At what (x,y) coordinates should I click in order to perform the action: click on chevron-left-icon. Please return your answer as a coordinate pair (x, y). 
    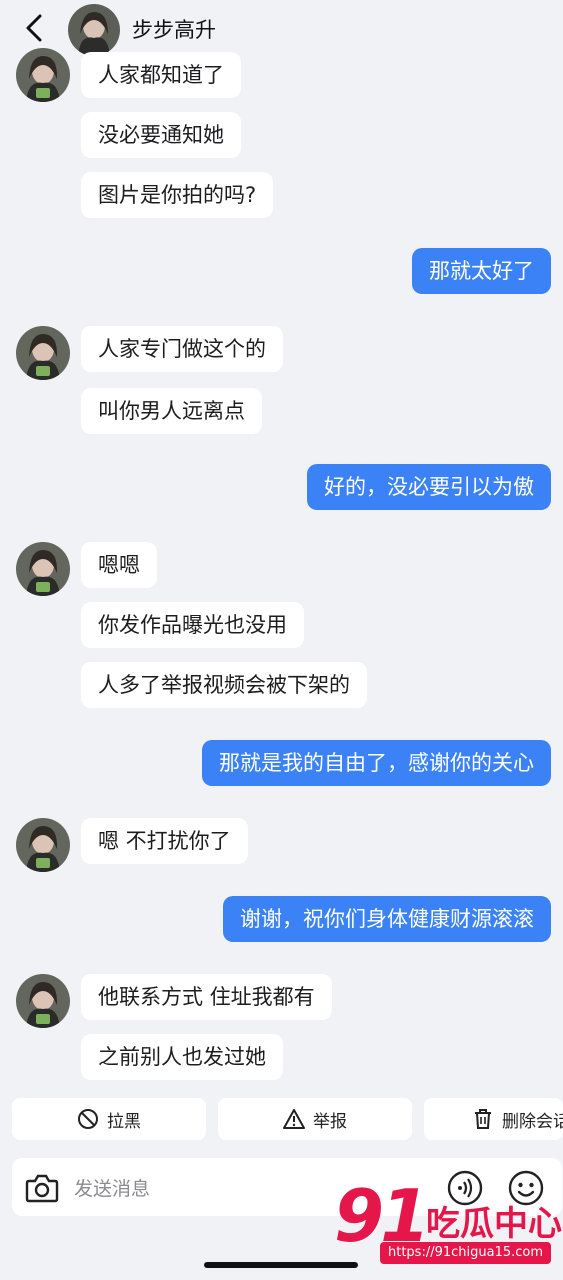
    Looking at the image, I should click on (34, 28).